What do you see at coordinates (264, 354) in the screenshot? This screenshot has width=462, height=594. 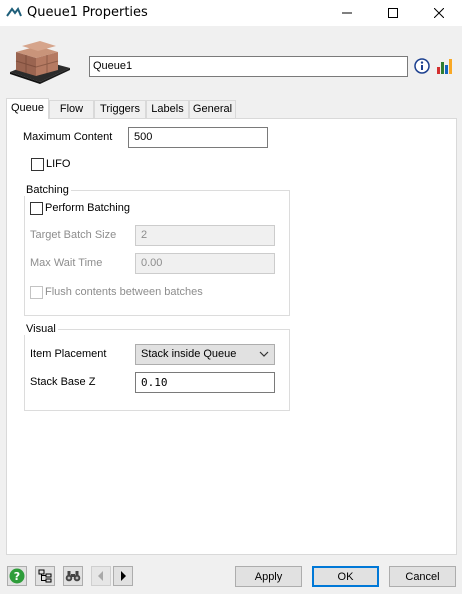 I see `chevron-down-icon` at bounding box center [264, 354].